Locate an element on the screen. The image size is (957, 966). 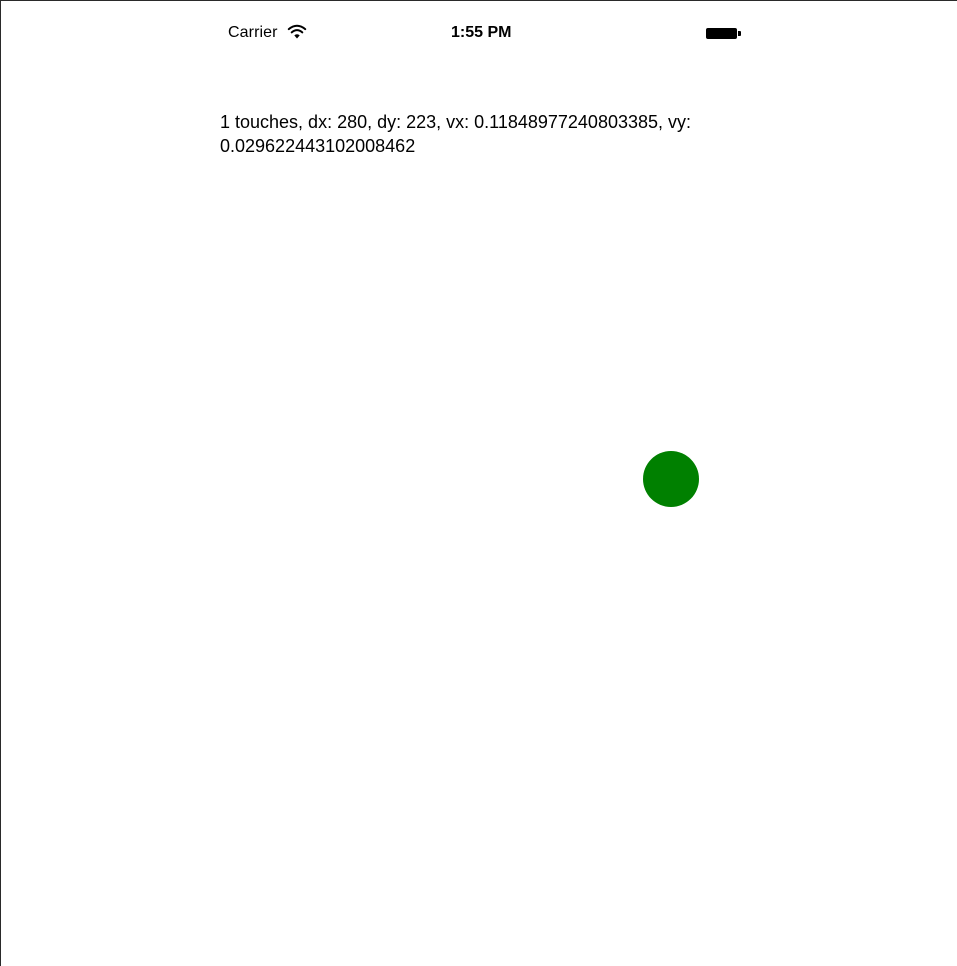
touch-marker is located at coordinates (671, 479).